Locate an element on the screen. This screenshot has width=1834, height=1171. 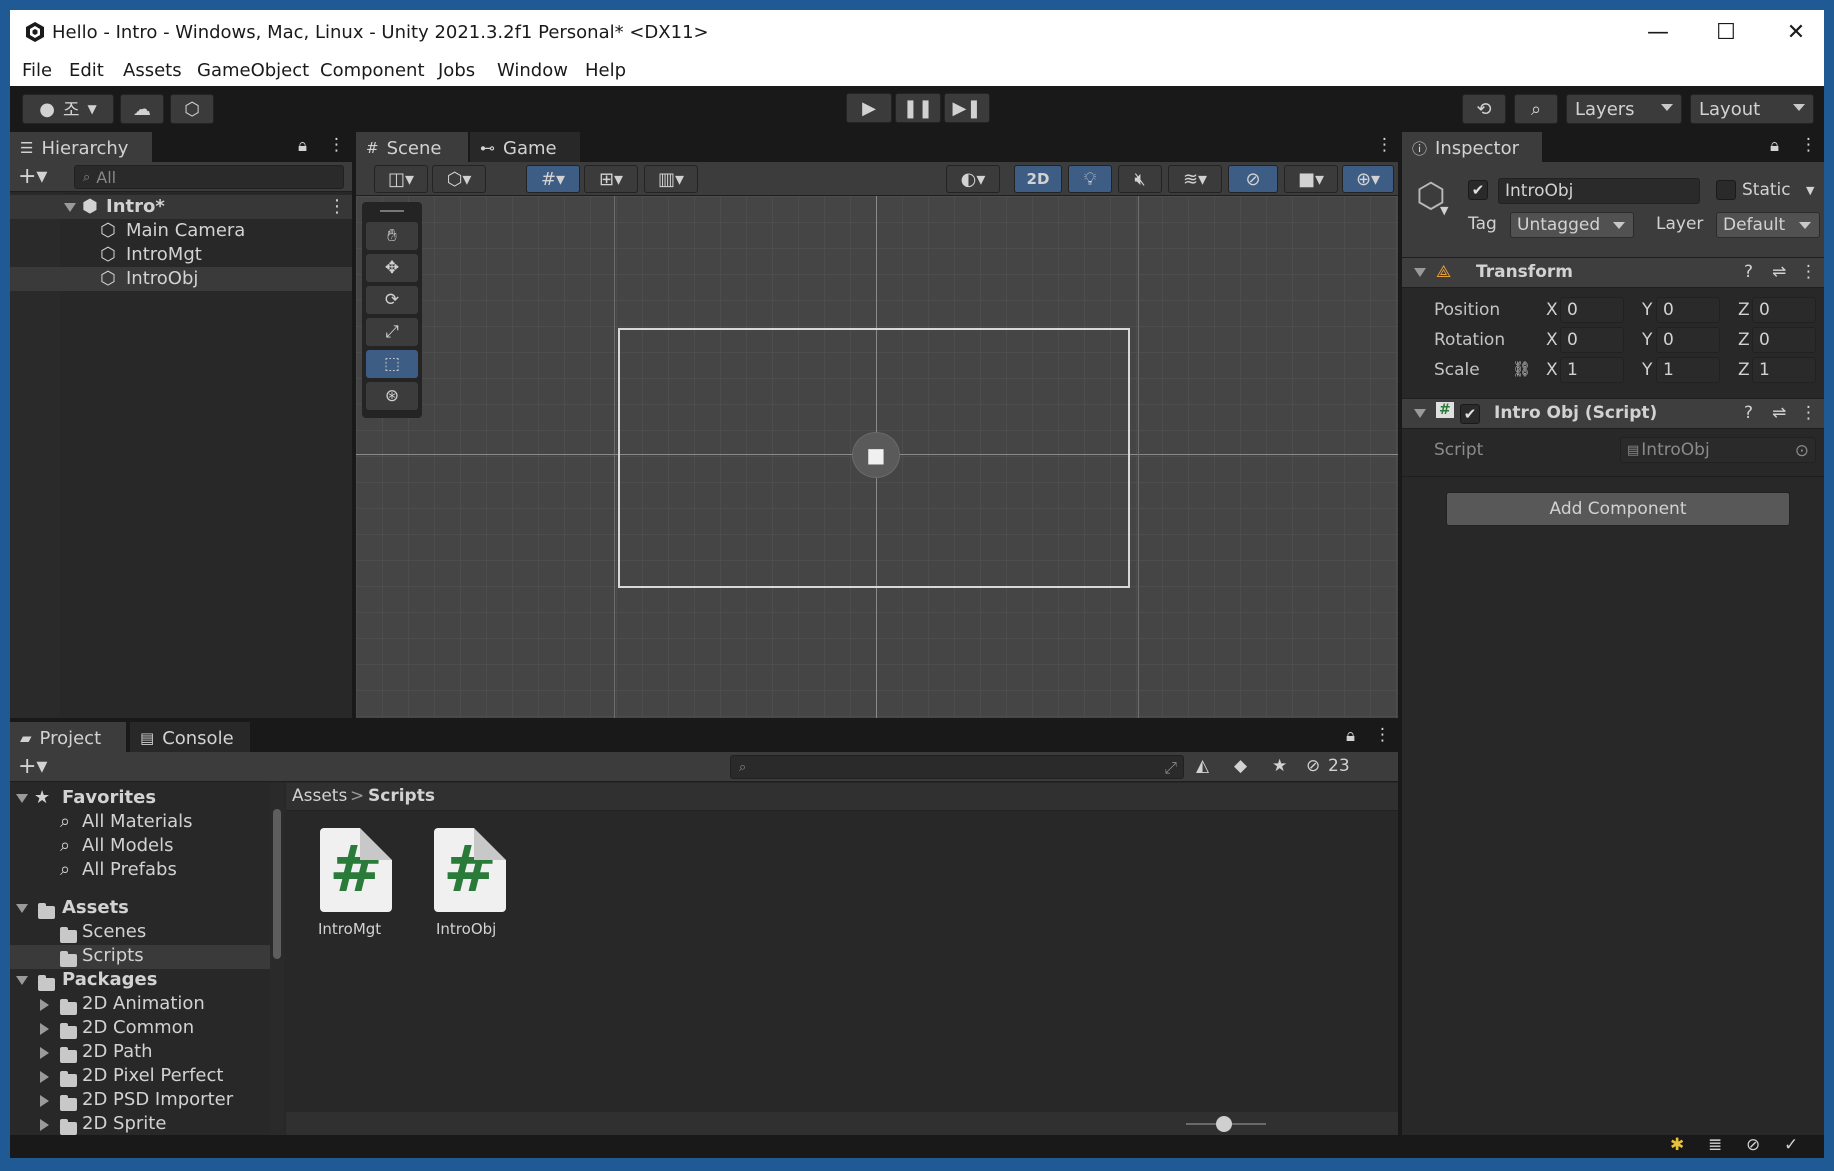
move-tool: ✥ is located at coordinates (392, 268).